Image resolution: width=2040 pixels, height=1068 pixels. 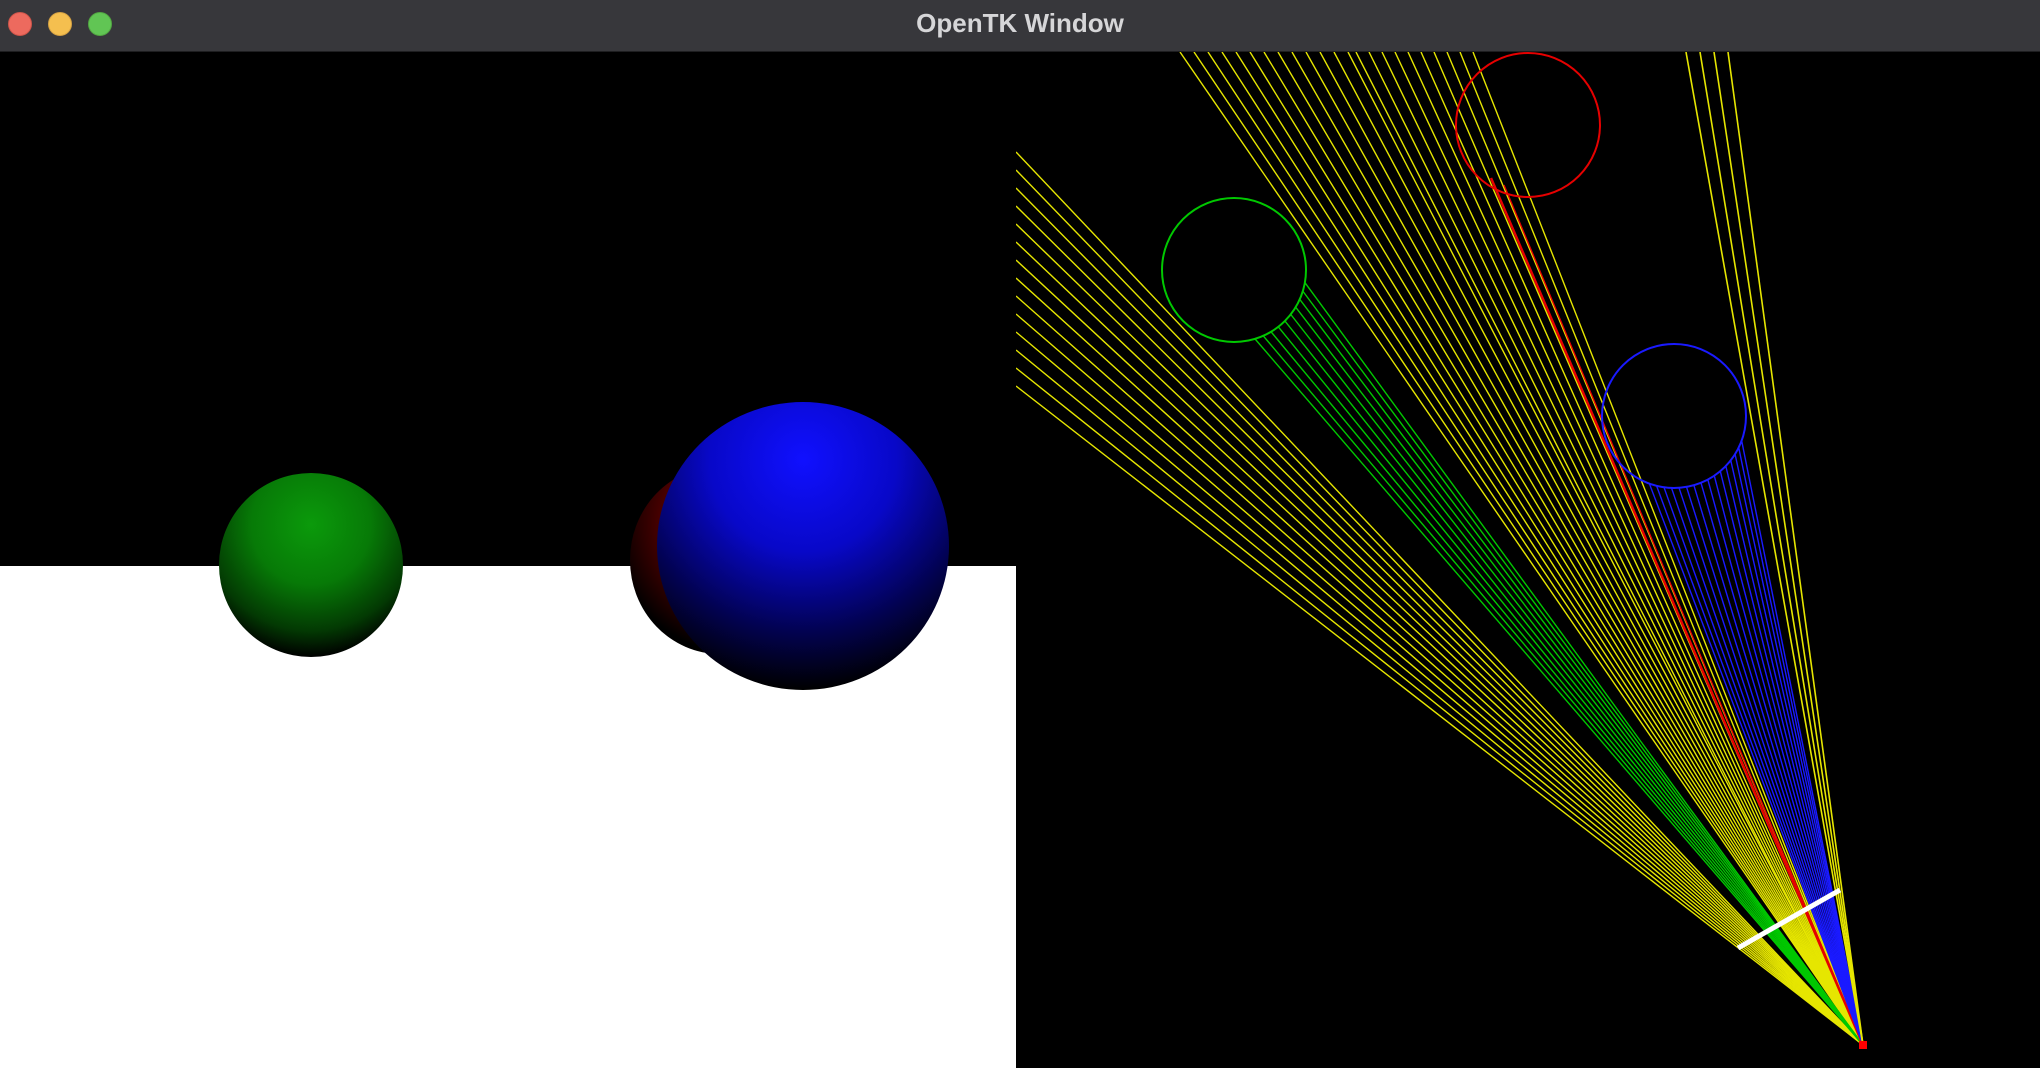 I want to click on blue-sphere, so click(x=803, y=546).